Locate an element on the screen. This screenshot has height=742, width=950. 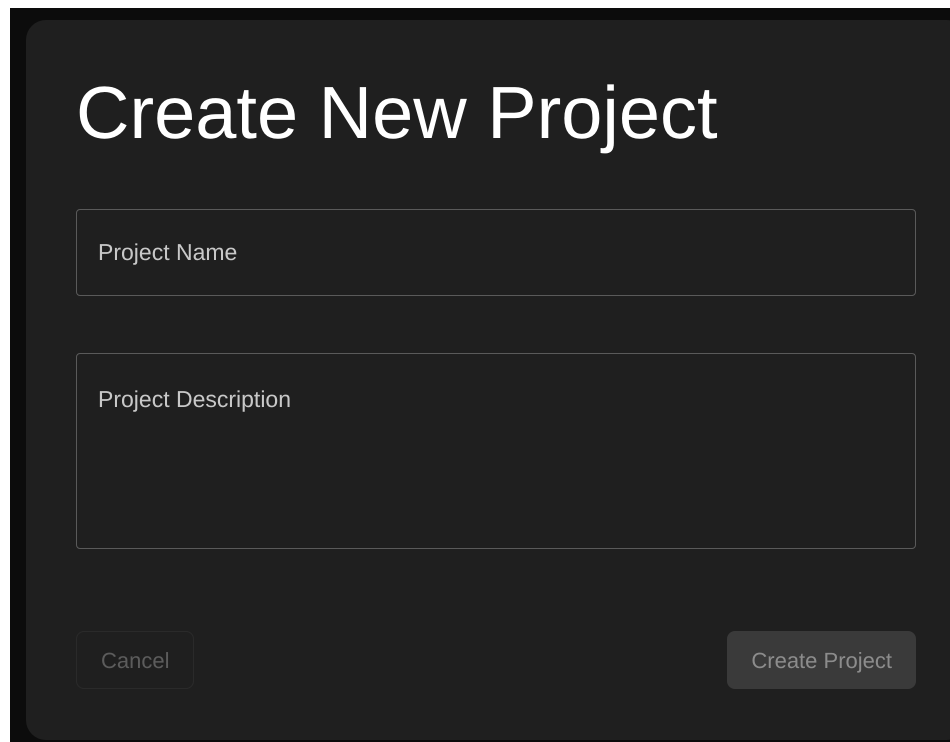
name-field: Project Name is located at coordinates (496, 252).